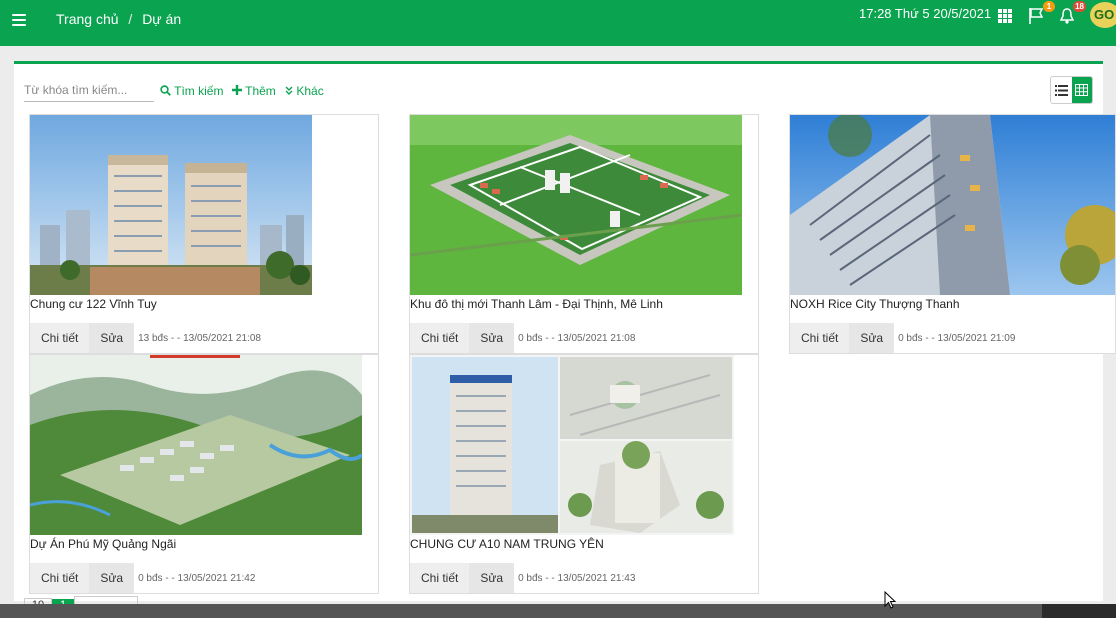 This screenshot has height=618, width=1116. Describe the element at coordinates (558, 611) in the screenshot. I see `system-taskbar` at that location.